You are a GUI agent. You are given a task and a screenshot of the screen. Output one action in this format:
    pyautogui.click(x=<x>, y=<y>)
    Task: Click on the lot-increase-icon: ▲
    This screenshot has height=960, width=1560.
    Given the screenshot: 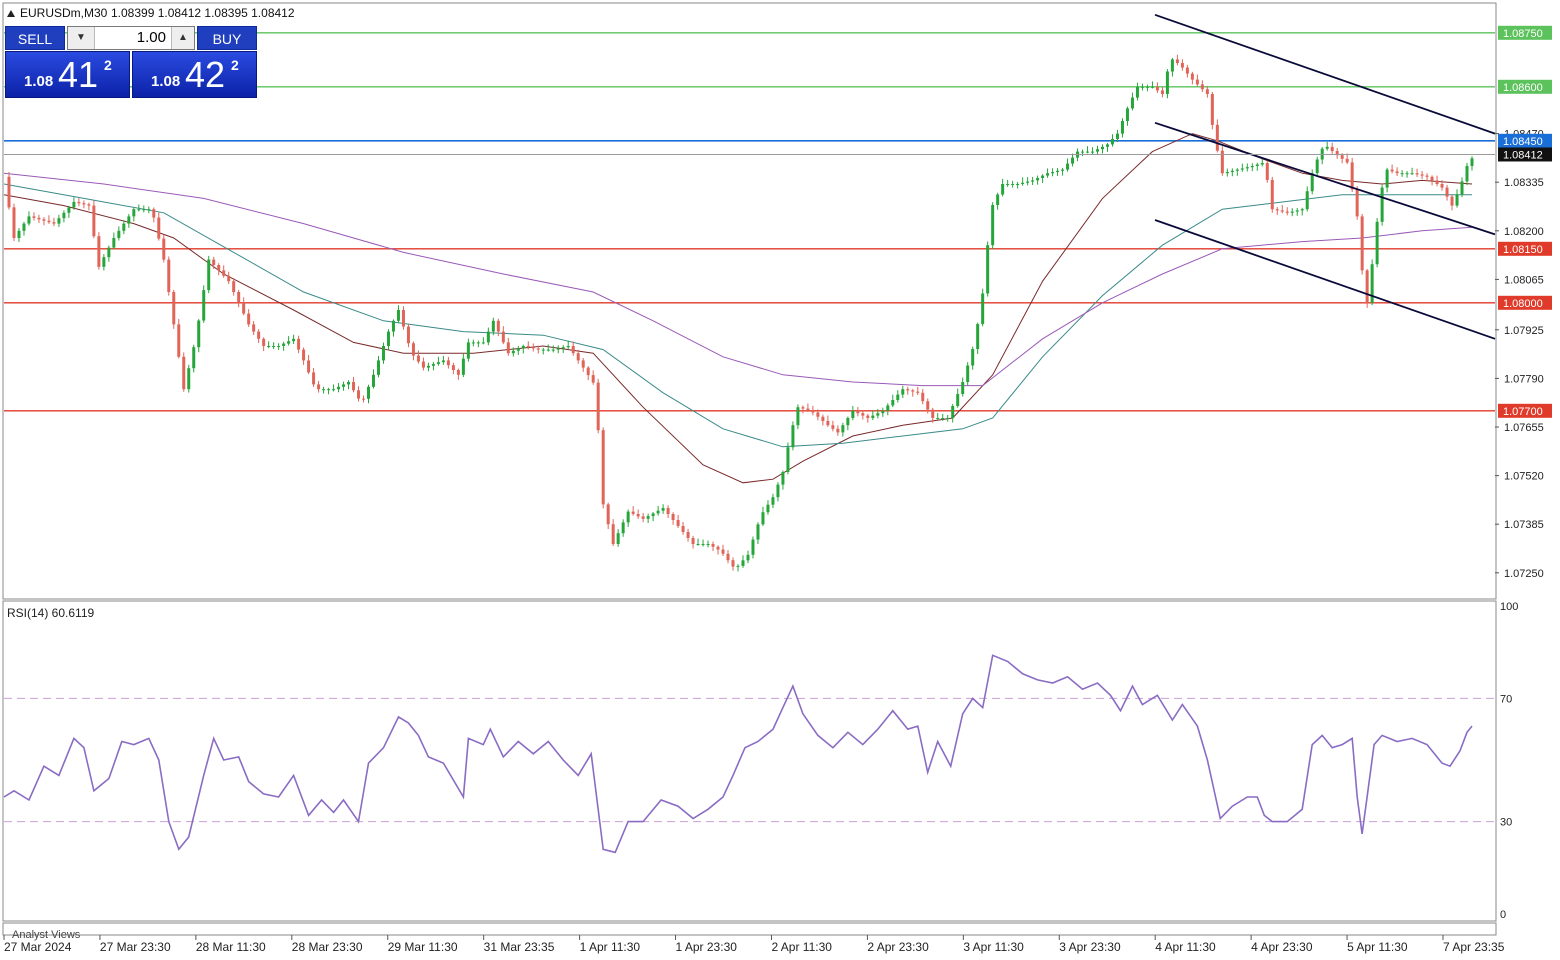 What is the action you would take?
    pyautogui.click(x=182, y=38)
    